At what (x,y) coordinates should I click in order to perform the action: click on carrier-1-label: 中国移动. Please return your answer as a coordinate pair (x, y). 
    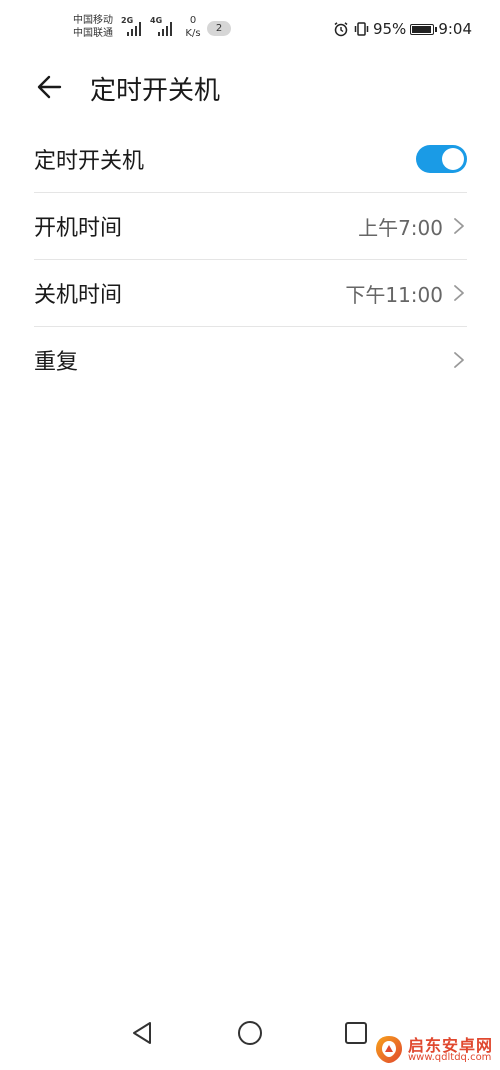
    Looking at the image, I should click on (93, 20).